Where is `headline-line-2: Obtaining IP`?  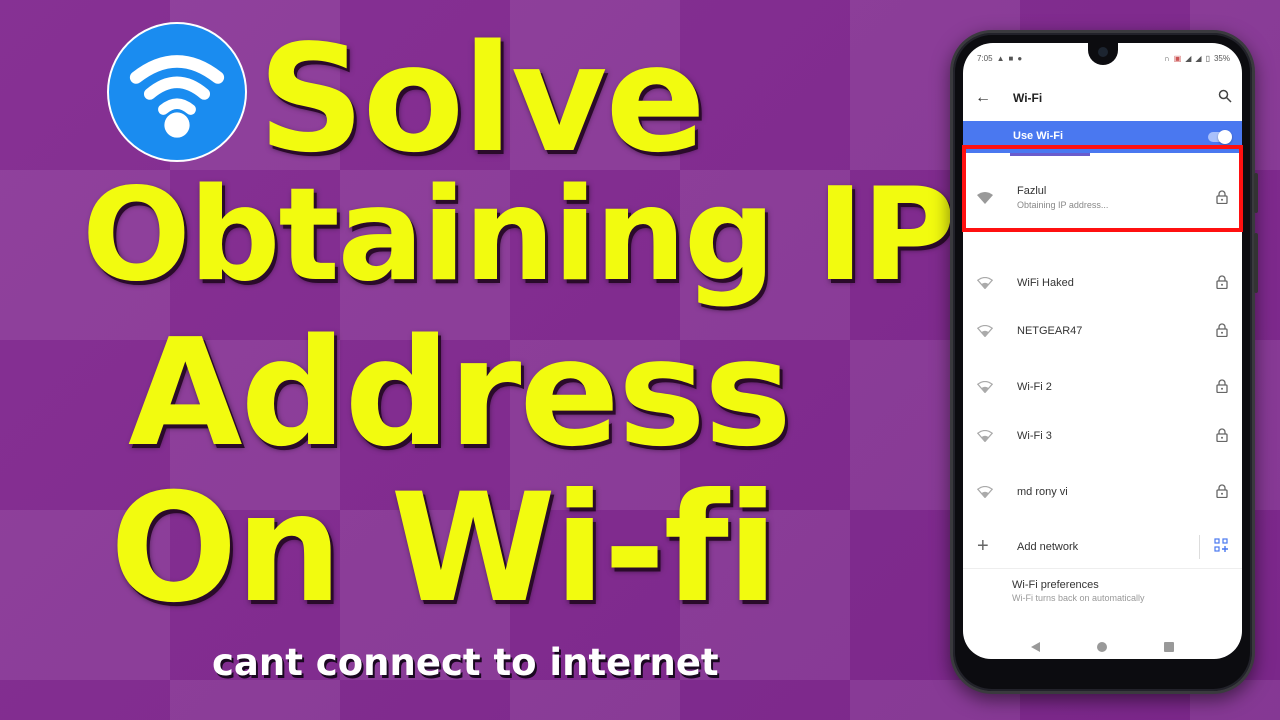 headline-line-2: Obtaining IP is located at coordinates (519, 235).